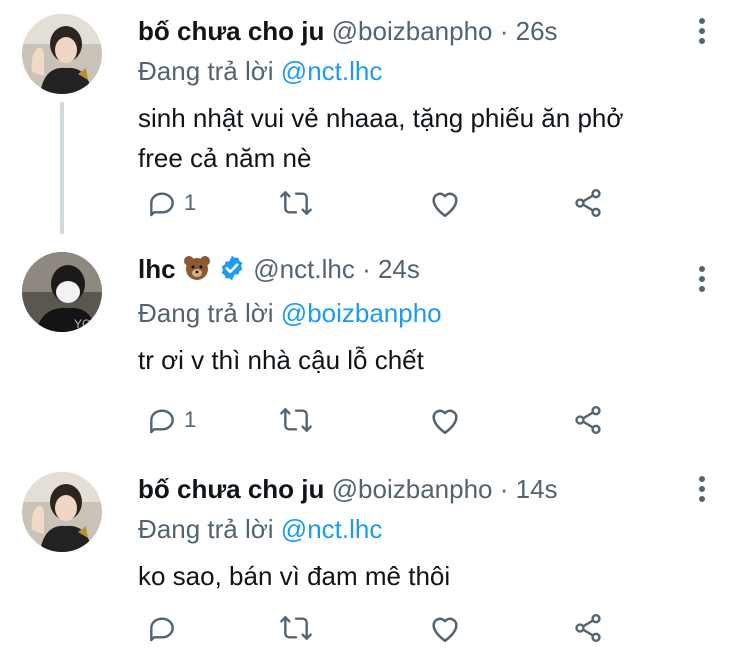  I want to click on svg-text: YO, so click(82, 324).